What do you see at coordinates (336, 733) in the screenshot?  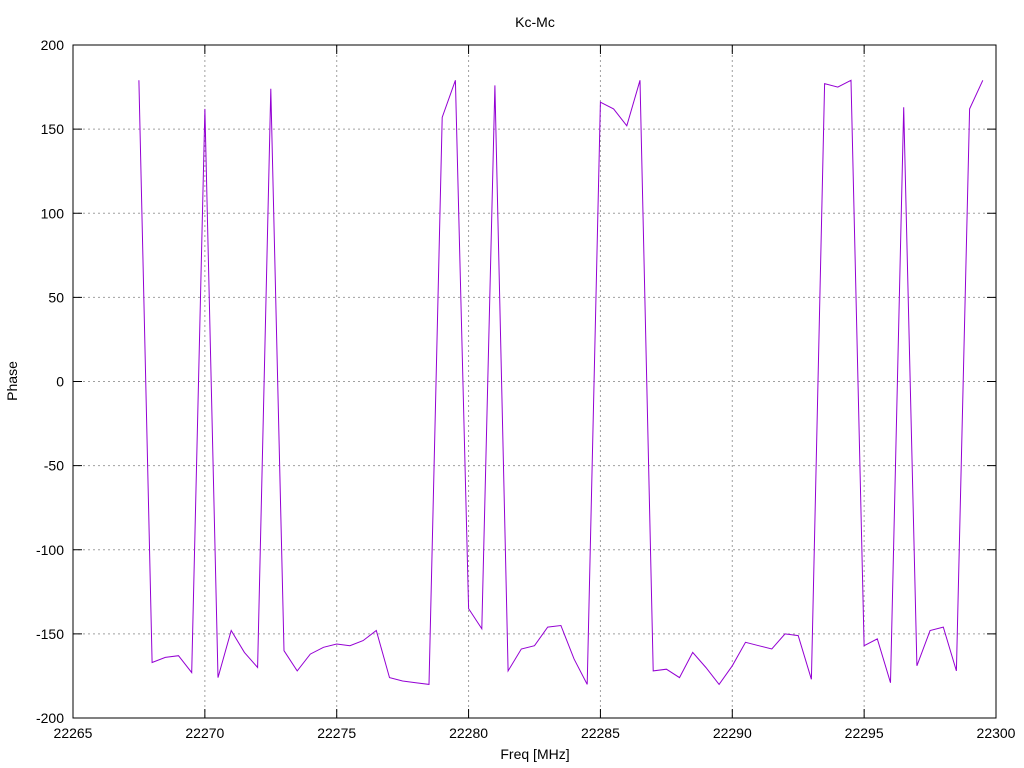 I see `x-tick-label: 22275` at bounding box center [336, 733].